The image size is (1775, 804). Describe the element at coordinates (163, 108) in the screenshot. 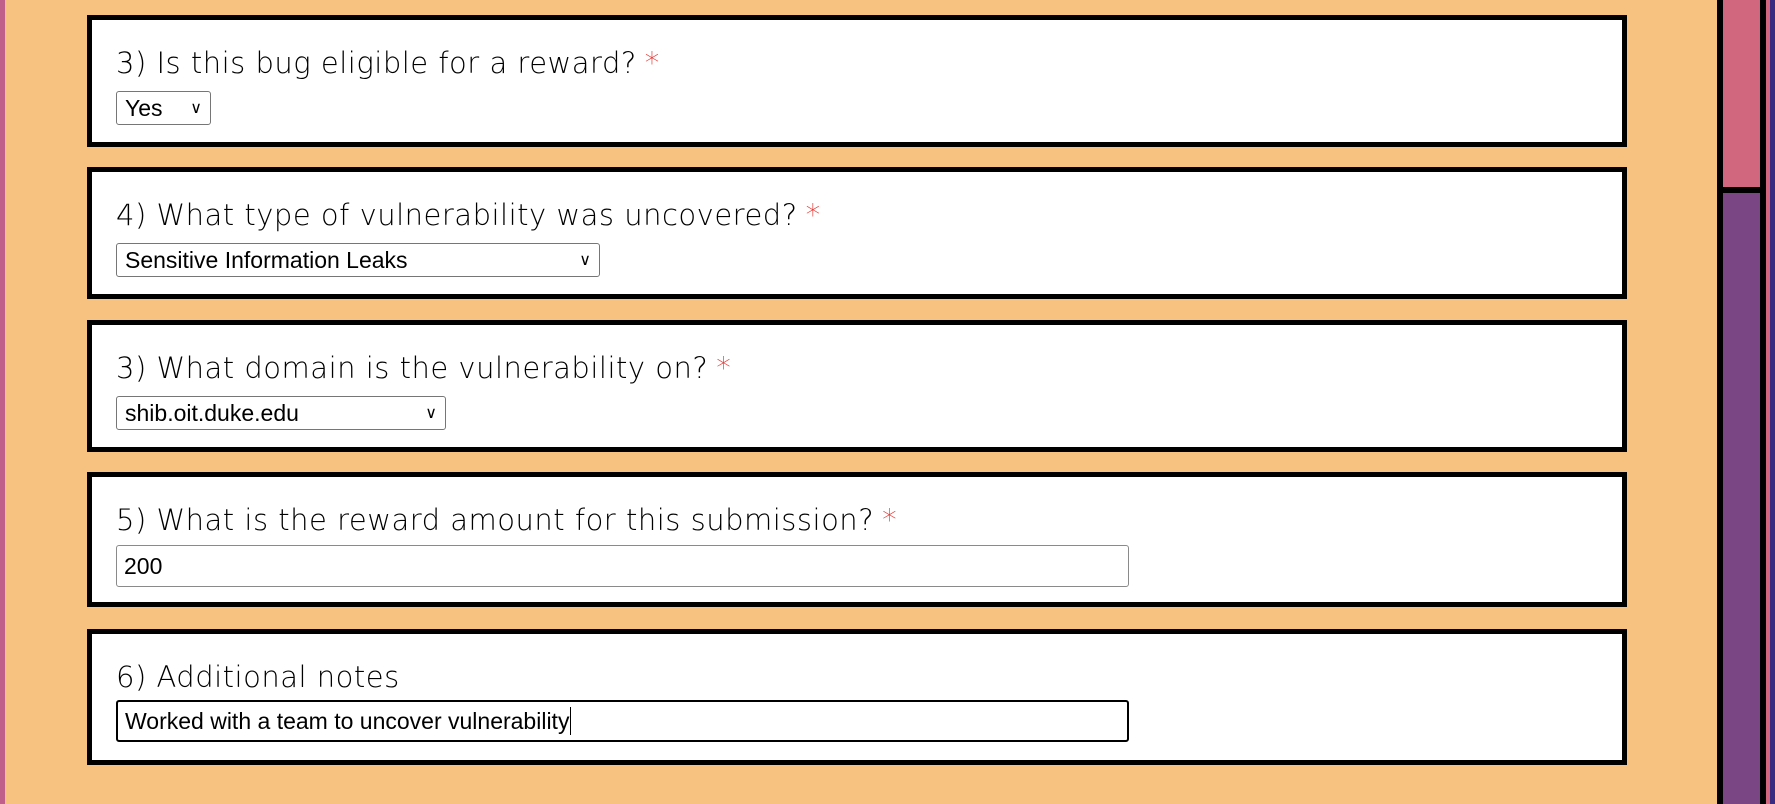

I see `reward-eligible-select: Yes ∨` at that location.